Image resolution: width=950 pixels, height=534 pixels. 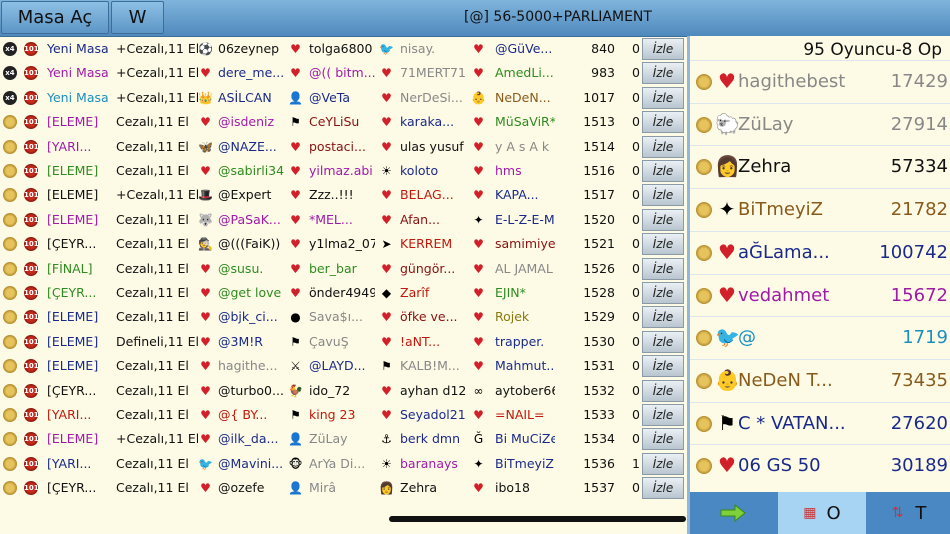 What do you see at coordinates (251, 98) in the screenshot?
I see `player-name: ASİLCAN` at bounding box center [251, 98].